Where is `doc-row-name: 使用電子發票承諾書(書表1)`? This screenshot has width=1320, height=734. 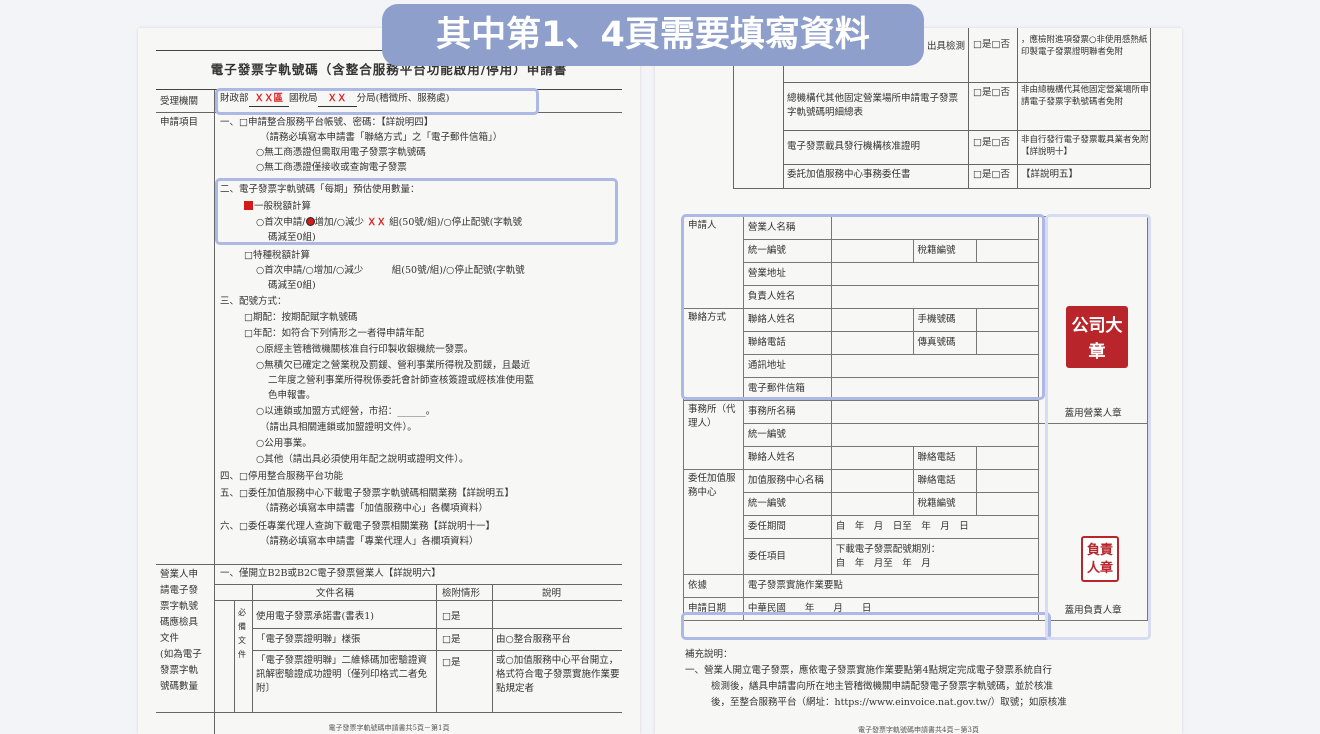
doc-row-name: 使用電子發票承諾書(書表1) is located at coordinates (315, 616).